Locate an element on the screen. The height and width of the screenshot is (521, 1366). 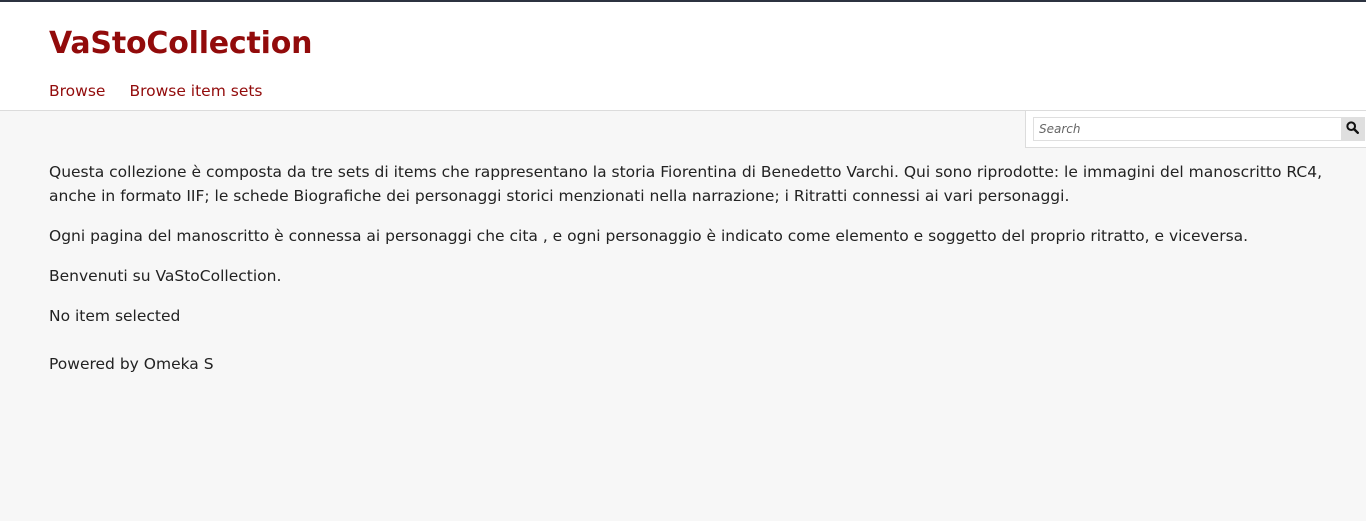
search-form is located at coordinates (1199, 129).